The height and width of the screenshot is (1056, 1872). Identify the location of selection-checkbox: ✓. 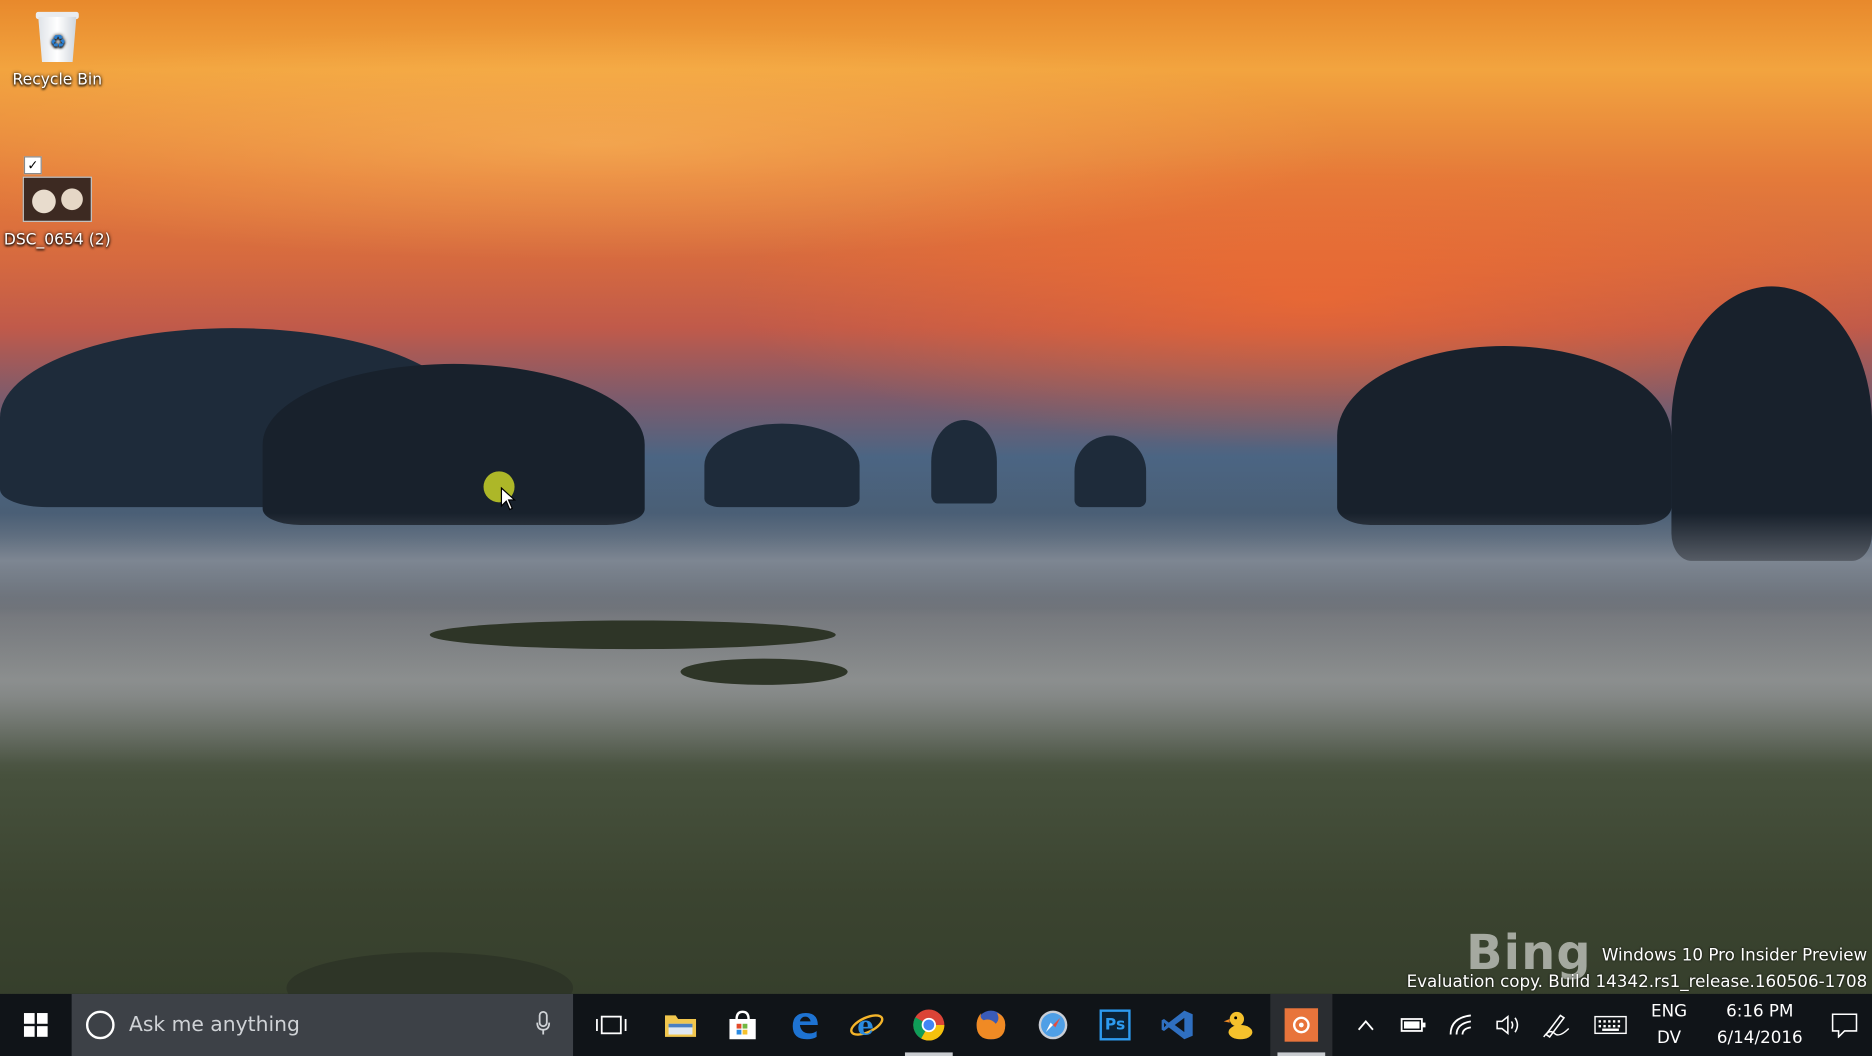
(32, 165).